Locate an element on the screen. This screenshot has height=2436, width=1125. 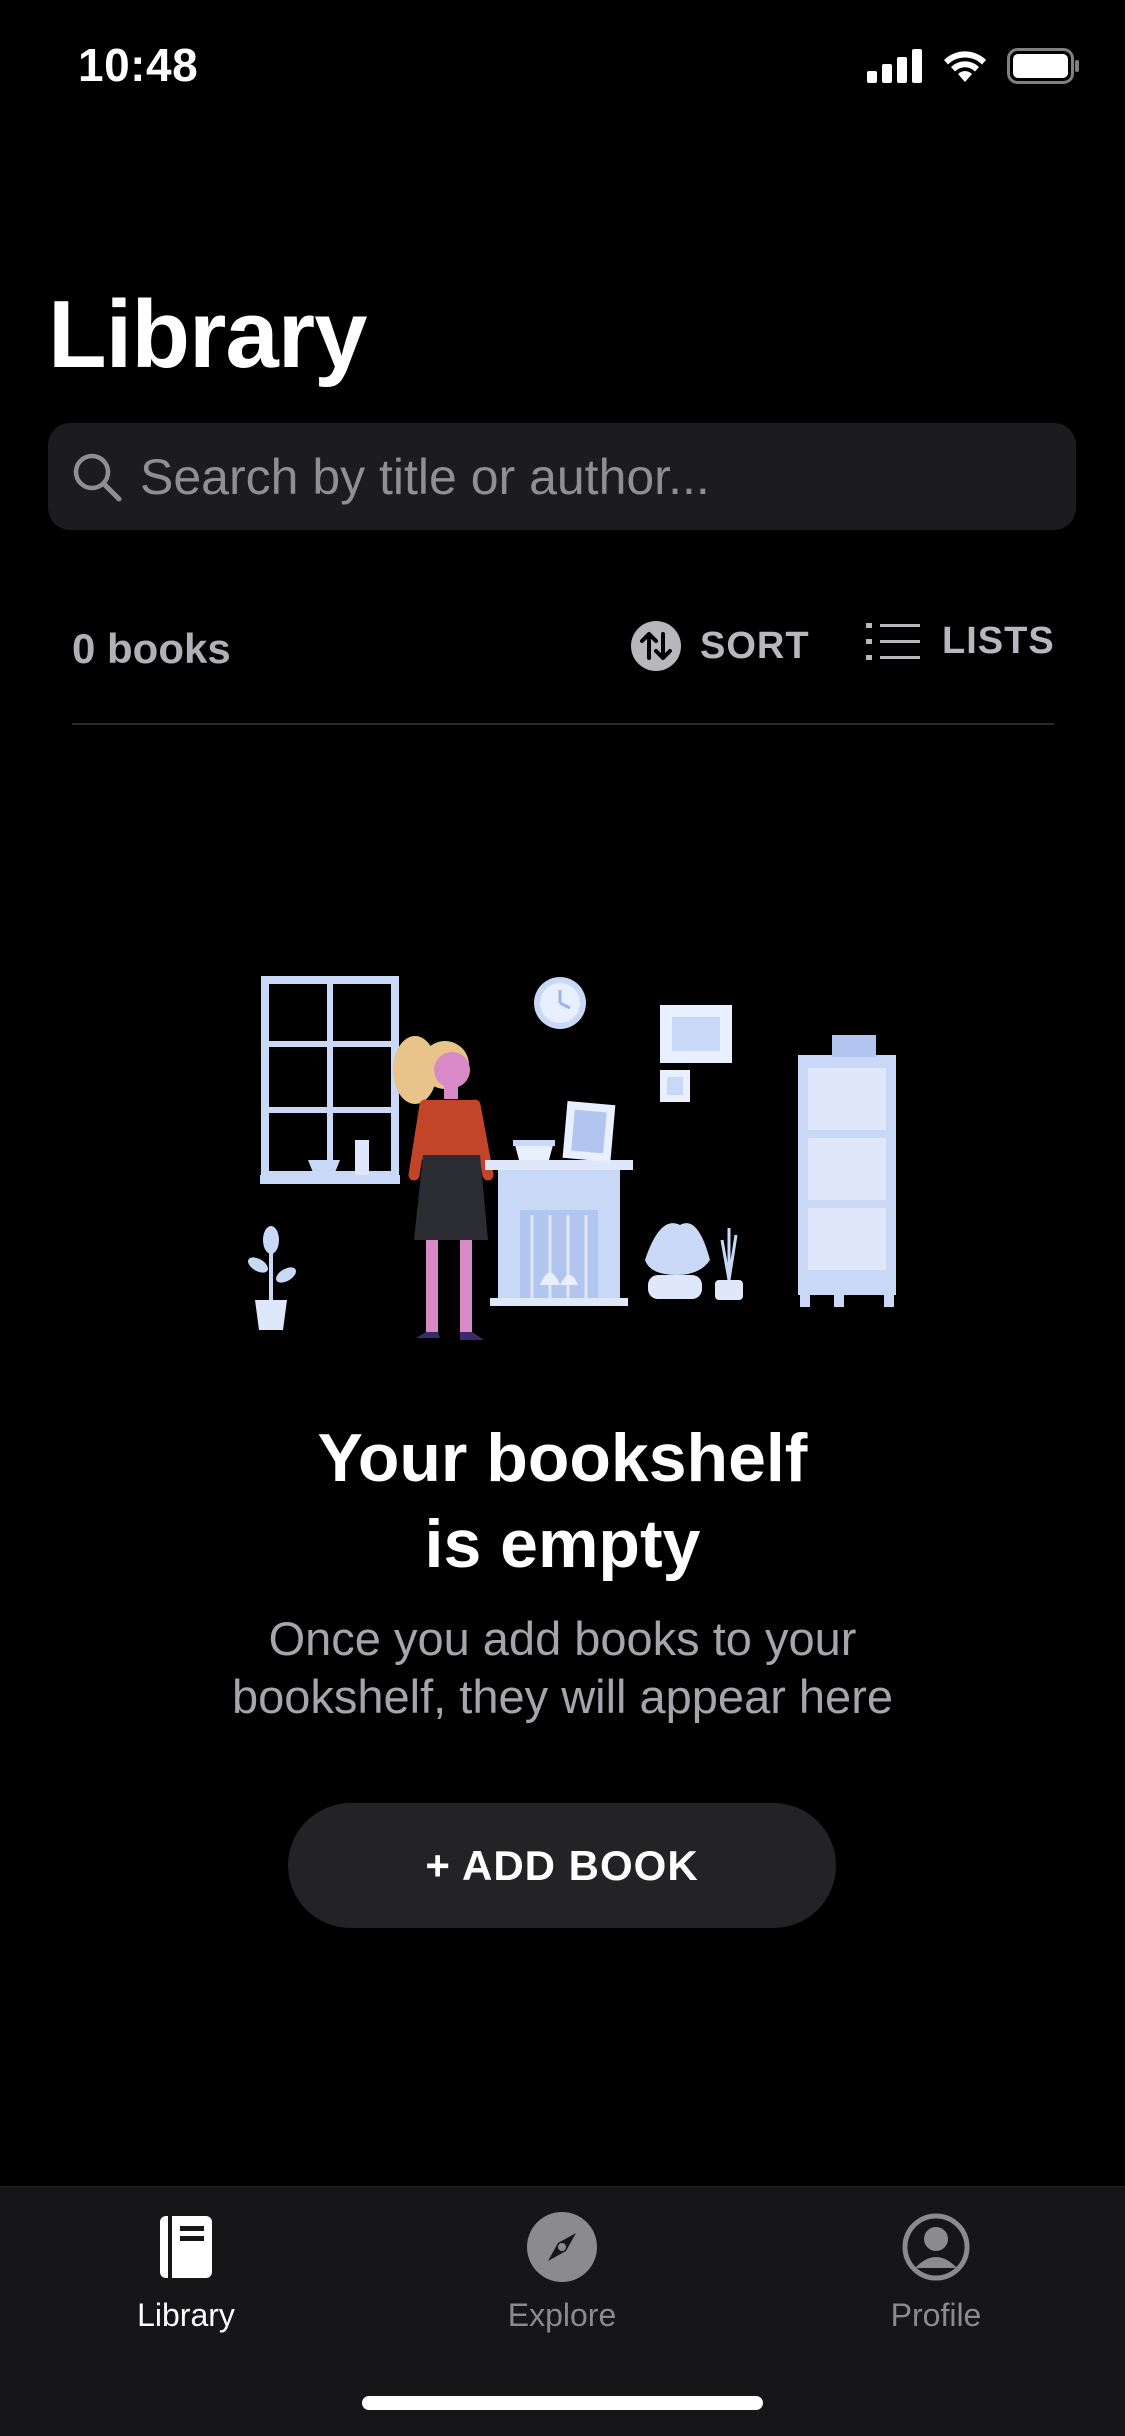
book-count: 0 books is located at coordinates (151, 648).